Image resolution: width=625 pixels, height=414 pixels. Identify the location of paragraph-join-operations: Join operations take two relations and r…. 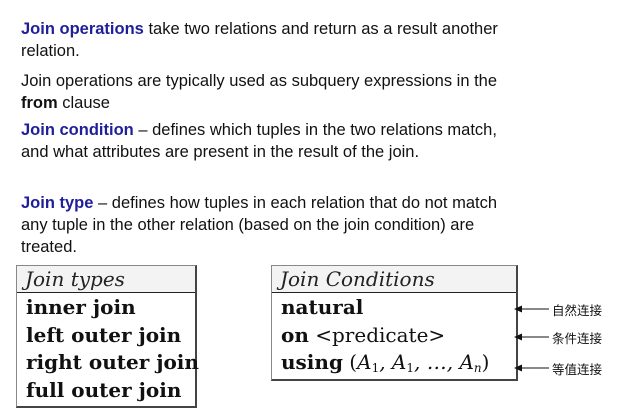
(266, 40).